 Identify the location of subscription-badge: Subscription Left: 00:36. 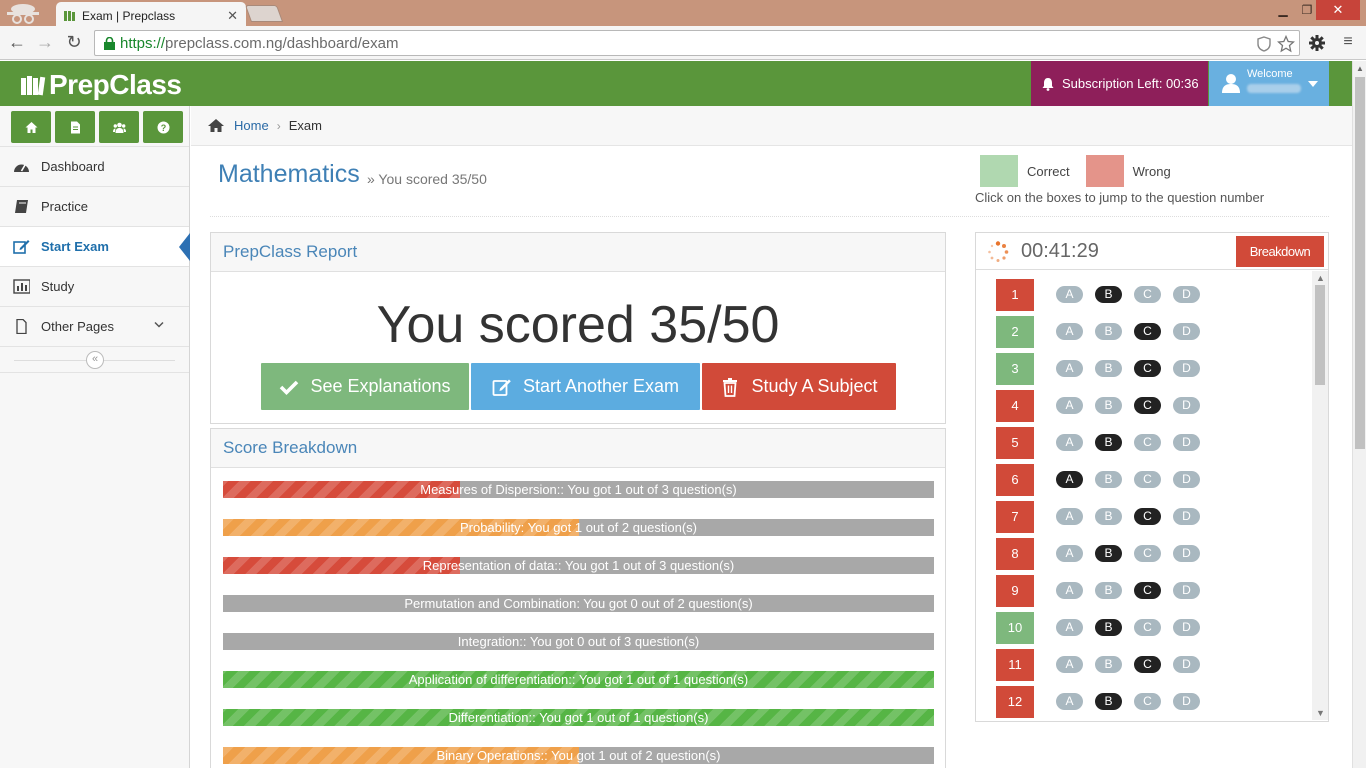
(1119, 83).